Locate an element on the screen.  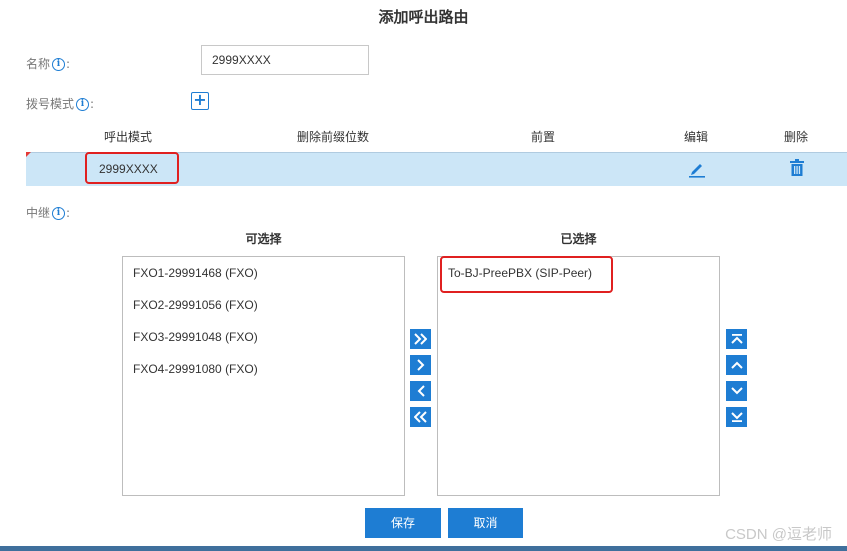
column-header-prepend: 前置 is located at coordinates (543, 137).